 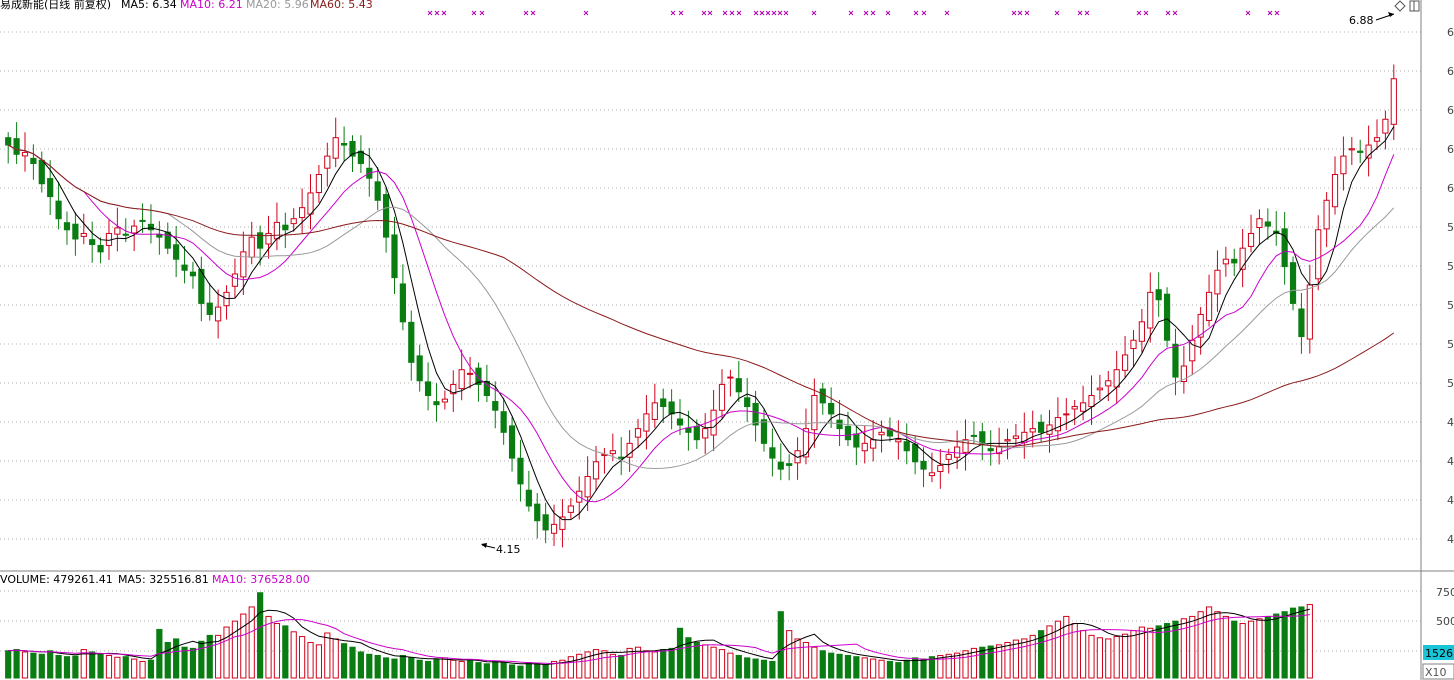 I want to click on ma10-label: MA10: 6.21, so click(x=211, y=5).